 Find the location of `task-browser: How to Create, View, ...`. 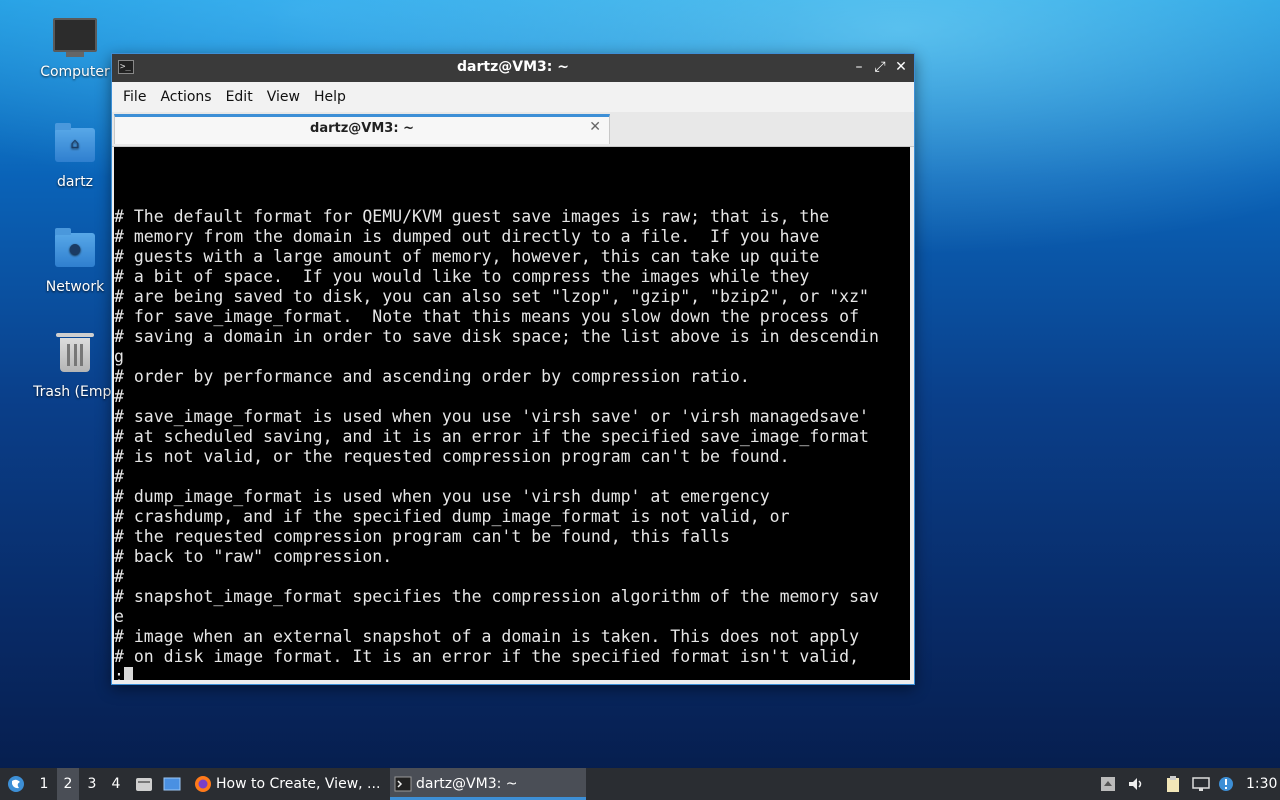

task-browser: How to Create, View, ... is located at coordinates (288, 784).